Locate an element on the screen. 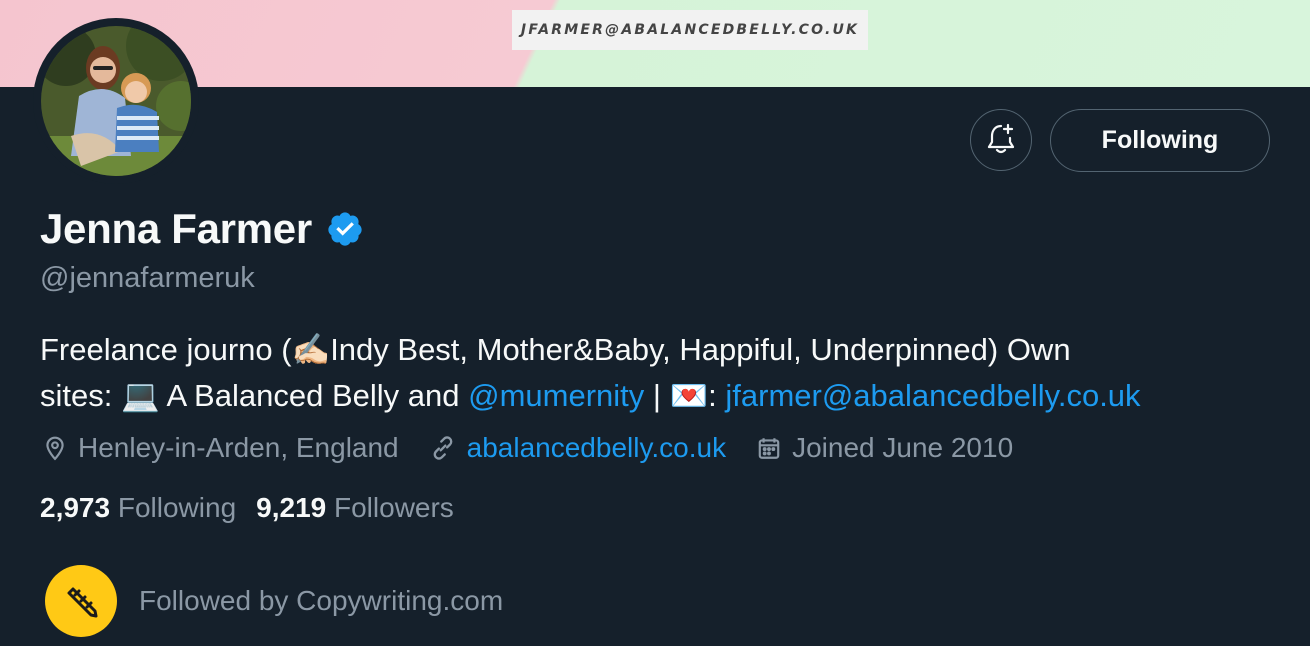 This screenshot has height=646, width=1310. bio-text: sites: is located at coordinates (80, 395).